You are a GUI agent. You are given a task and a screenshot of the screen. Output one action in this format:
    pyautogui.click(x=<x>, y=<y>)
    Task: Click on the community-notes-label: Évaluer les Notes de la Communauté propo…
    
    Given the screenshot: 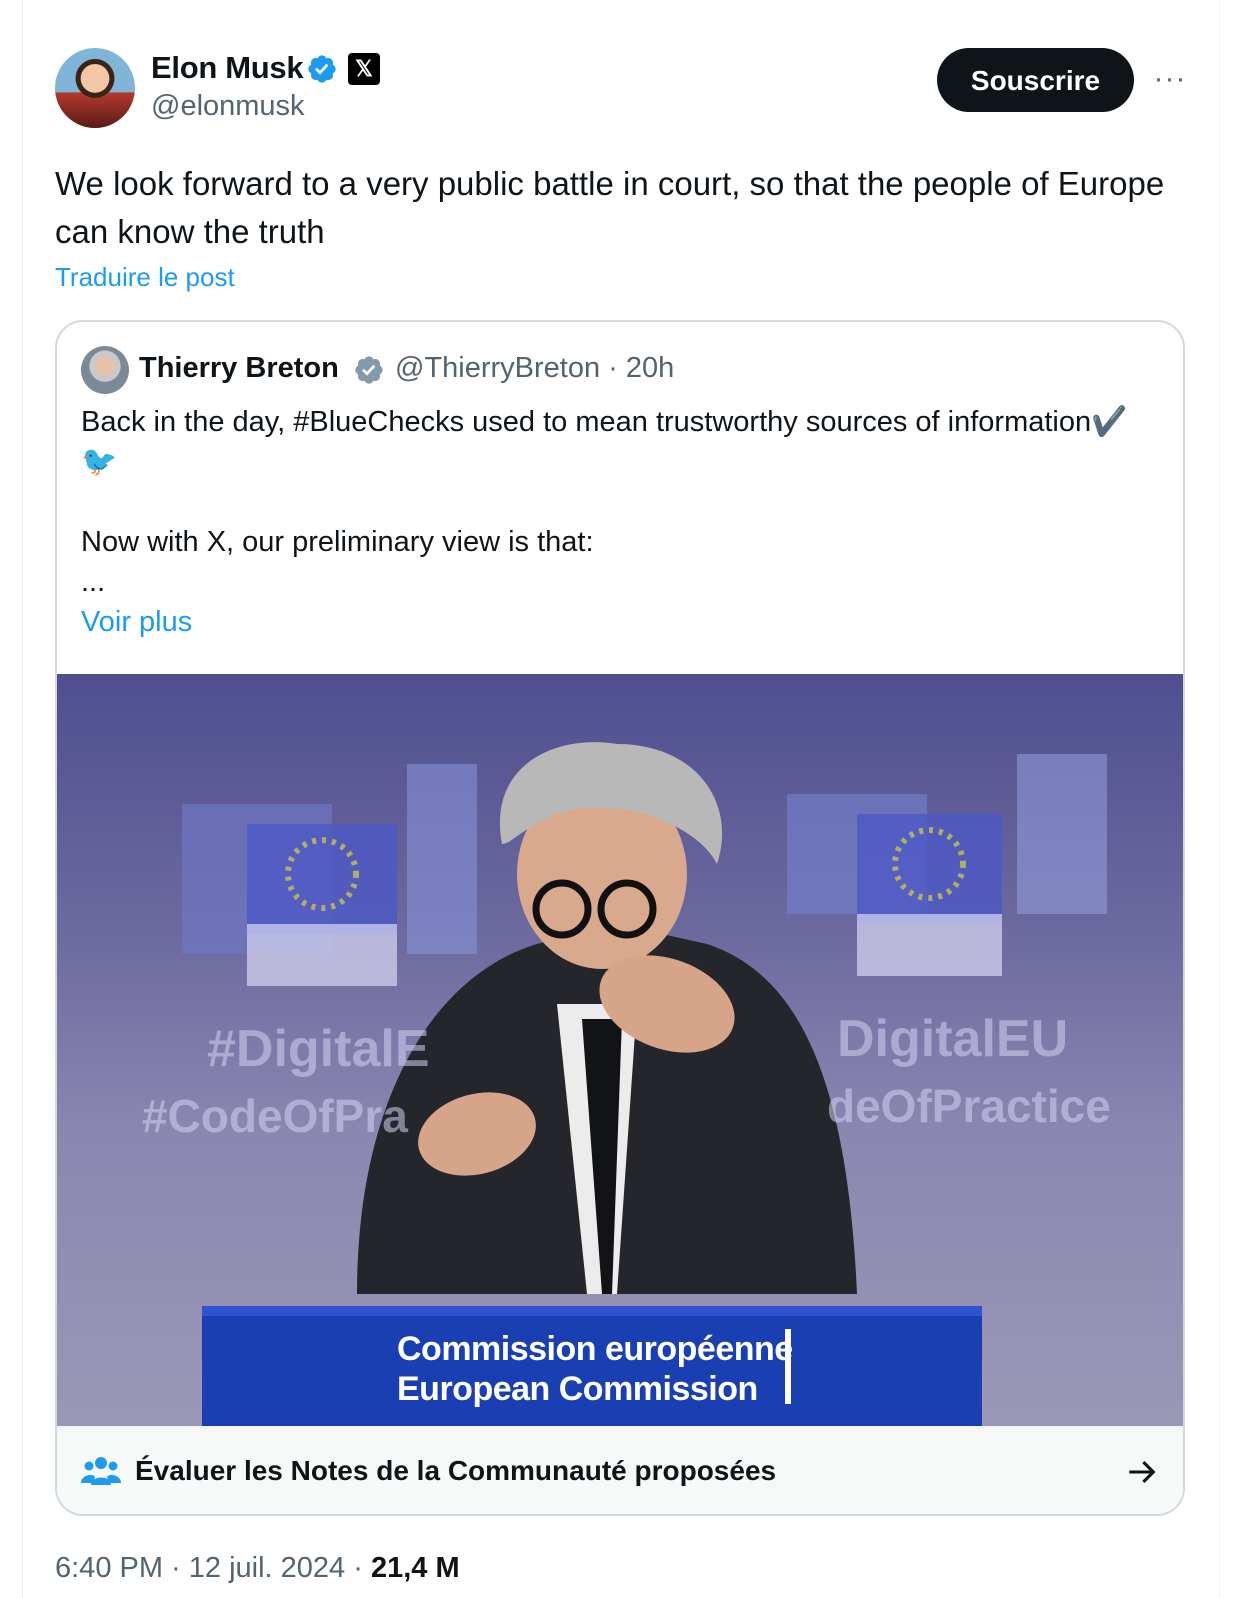 What is the action you would take?
    pyautogui.click(x=455, y=1471)
    